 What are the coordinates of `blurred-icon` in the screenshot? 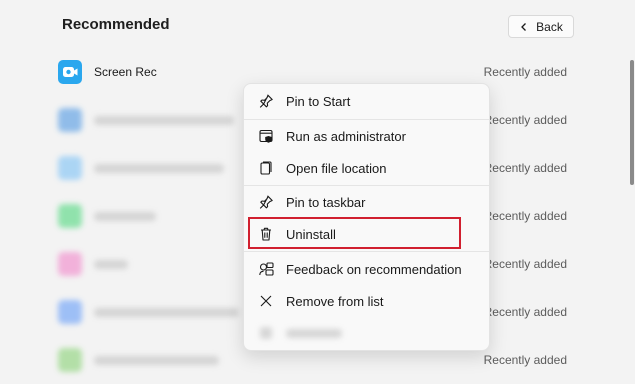 It's located at (266, 333).